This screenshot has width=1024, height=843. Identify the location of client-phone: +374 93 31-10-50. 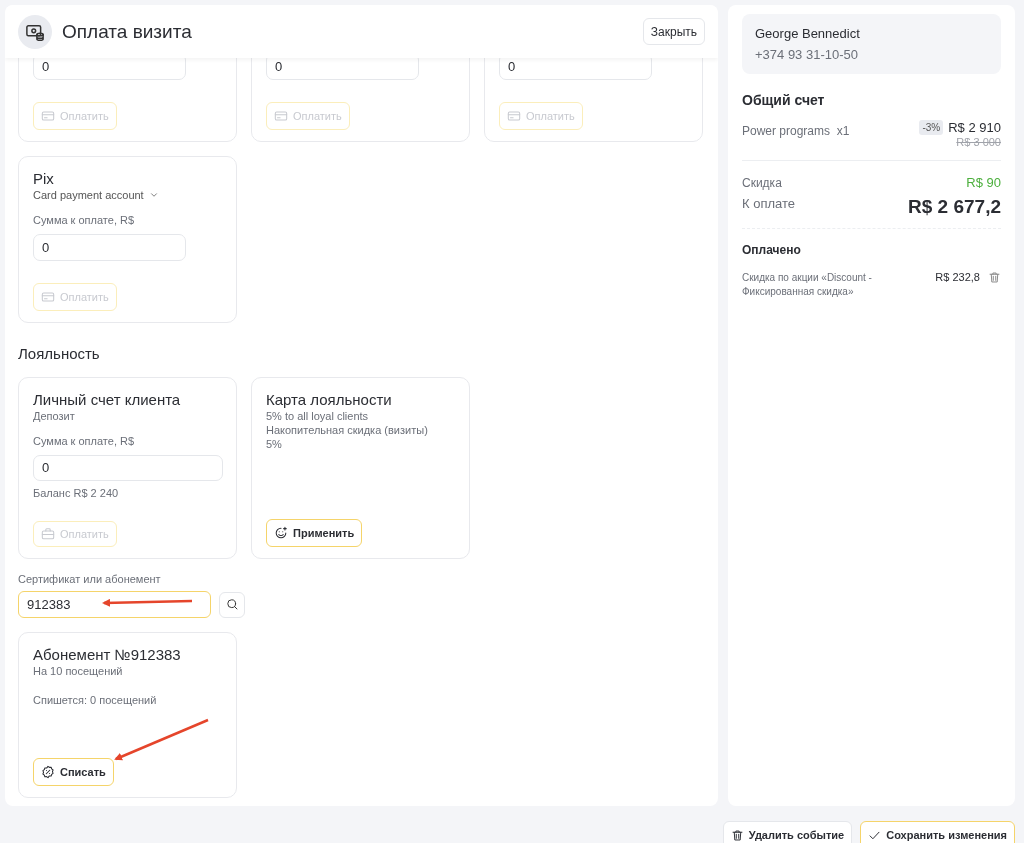
(807, 54).